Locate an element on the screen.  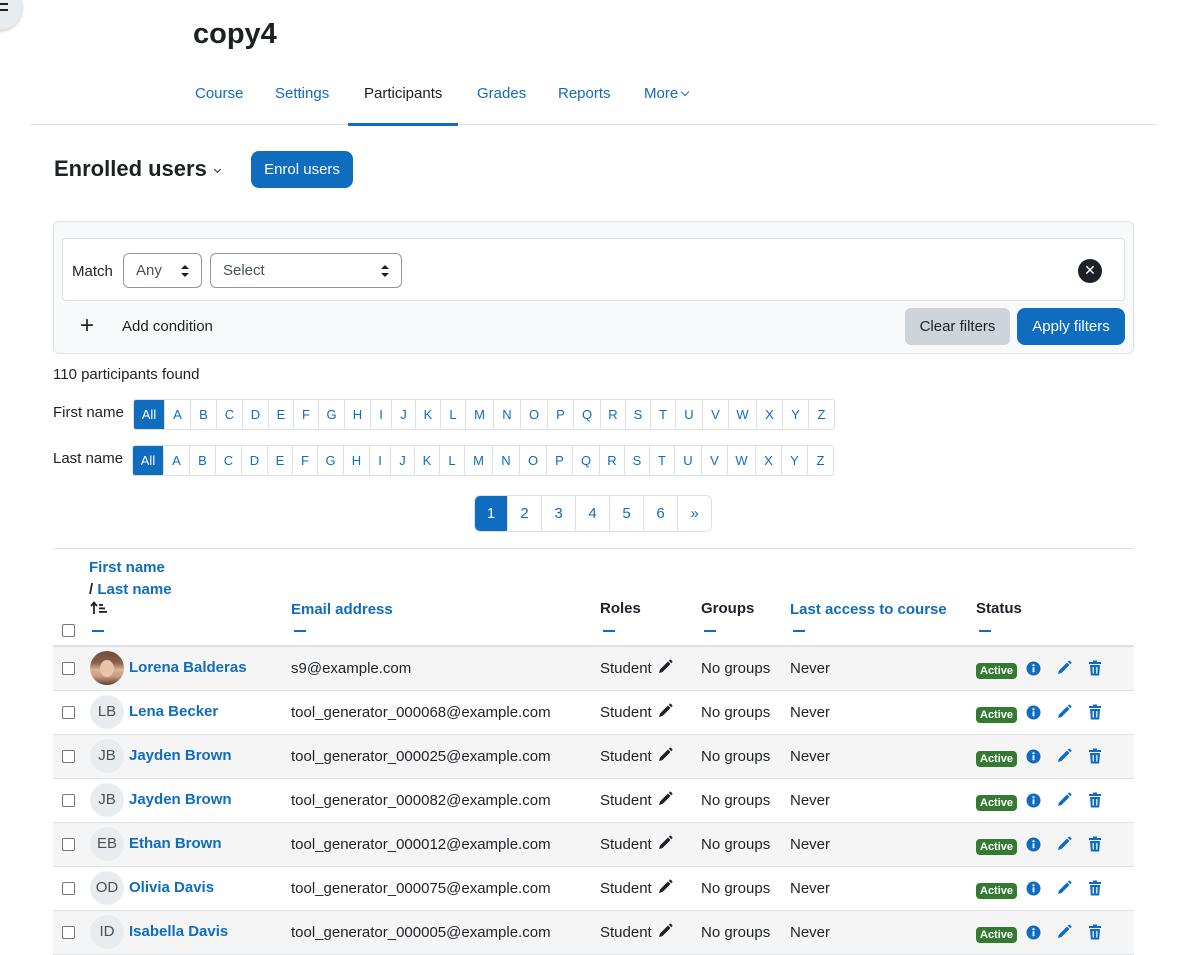
last-initial-k: K is located at coordinates (426, 460).